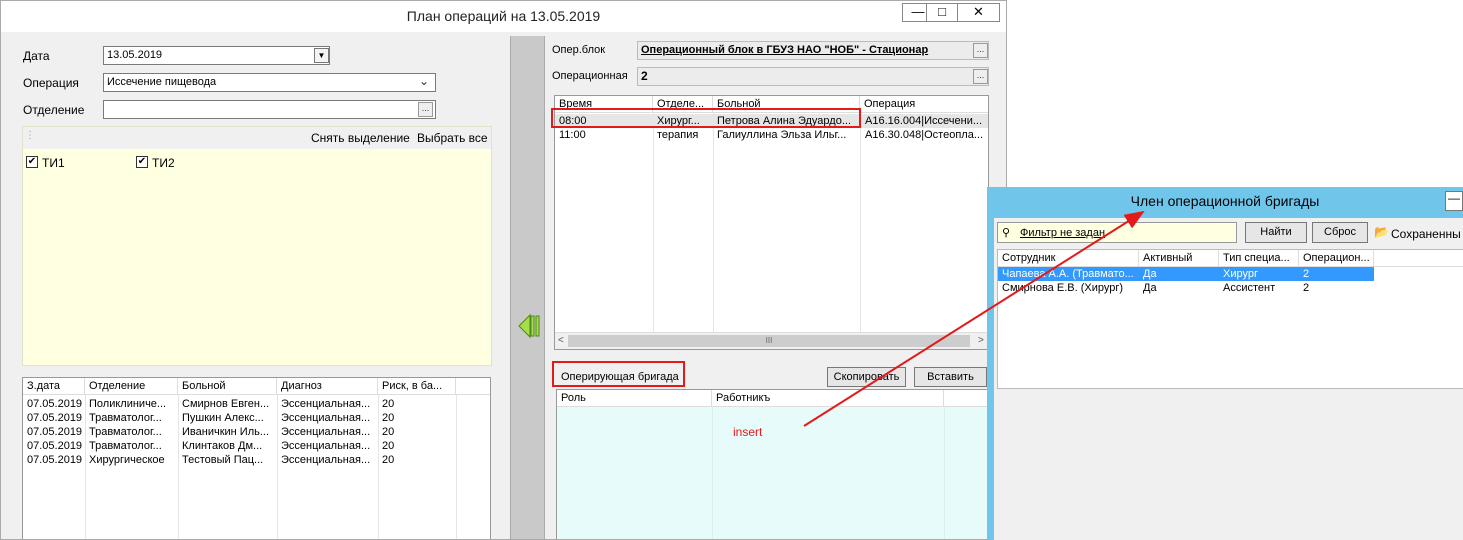 This screenshot has height=540, width=1463. I want to click on annotation-arrow, so click(974, 318).